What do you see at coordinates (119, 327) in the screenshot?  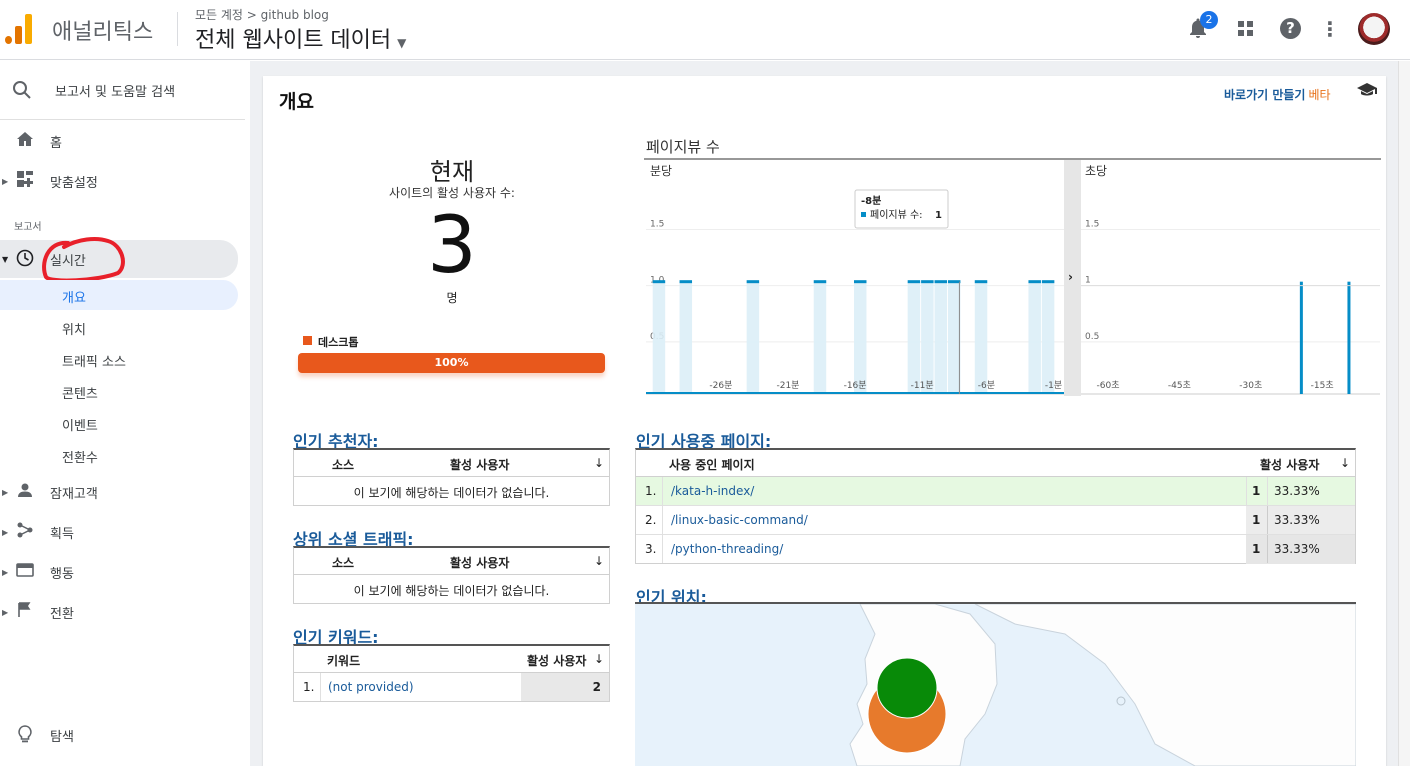 I see `sidebar-sub-locations: 위치` at bounding box center [119, 327].